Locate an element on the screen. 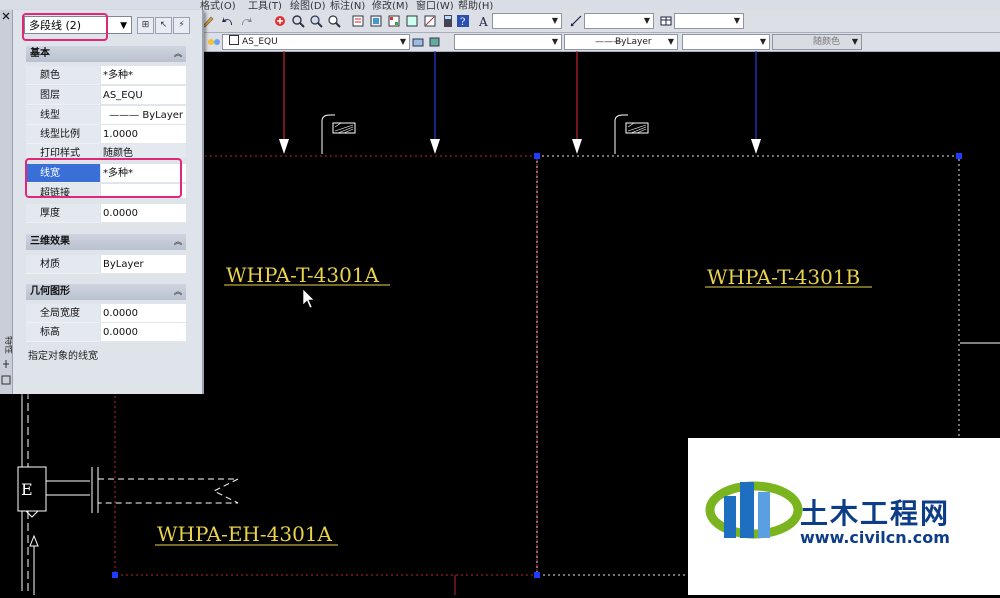 The image size is (1000, 598). property-value: 1.0000 is located at coordinates (143, 134).